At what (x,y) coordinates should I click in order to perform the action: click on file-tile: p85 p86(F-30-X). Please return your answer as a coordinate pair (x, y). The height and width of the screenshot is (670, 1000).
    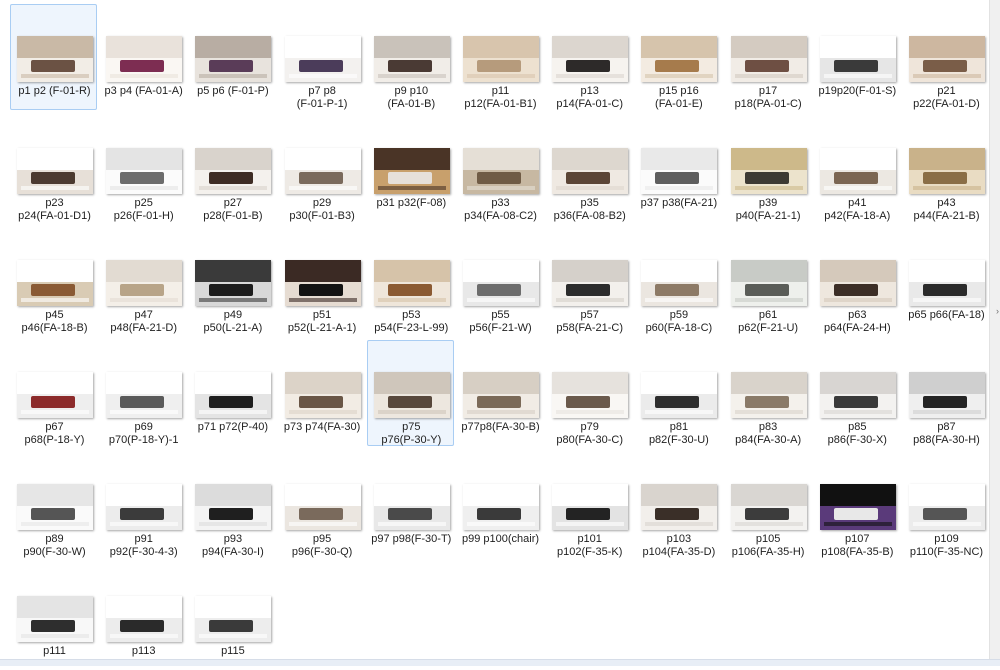
    Looking at the image, I should click on (856, 393).